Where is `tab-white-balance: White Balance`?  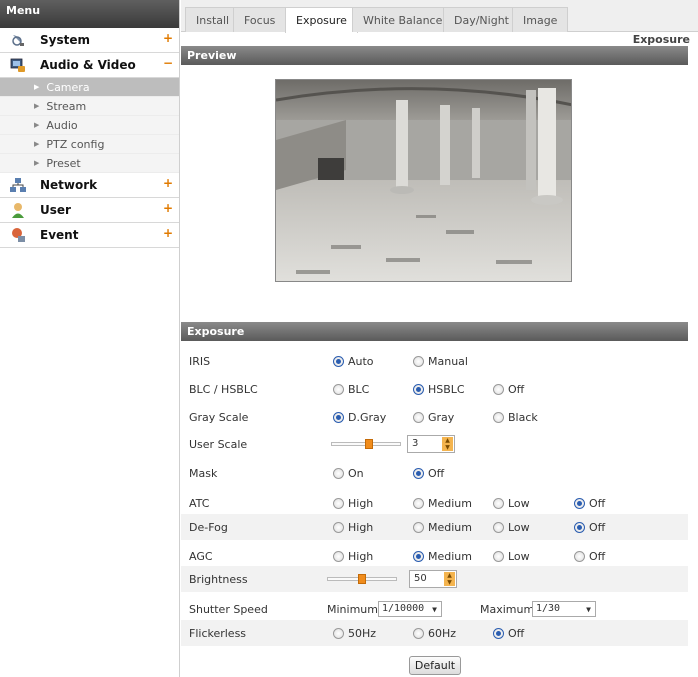 tab-white-balance: White Balance is located at coordinates (403, 19).